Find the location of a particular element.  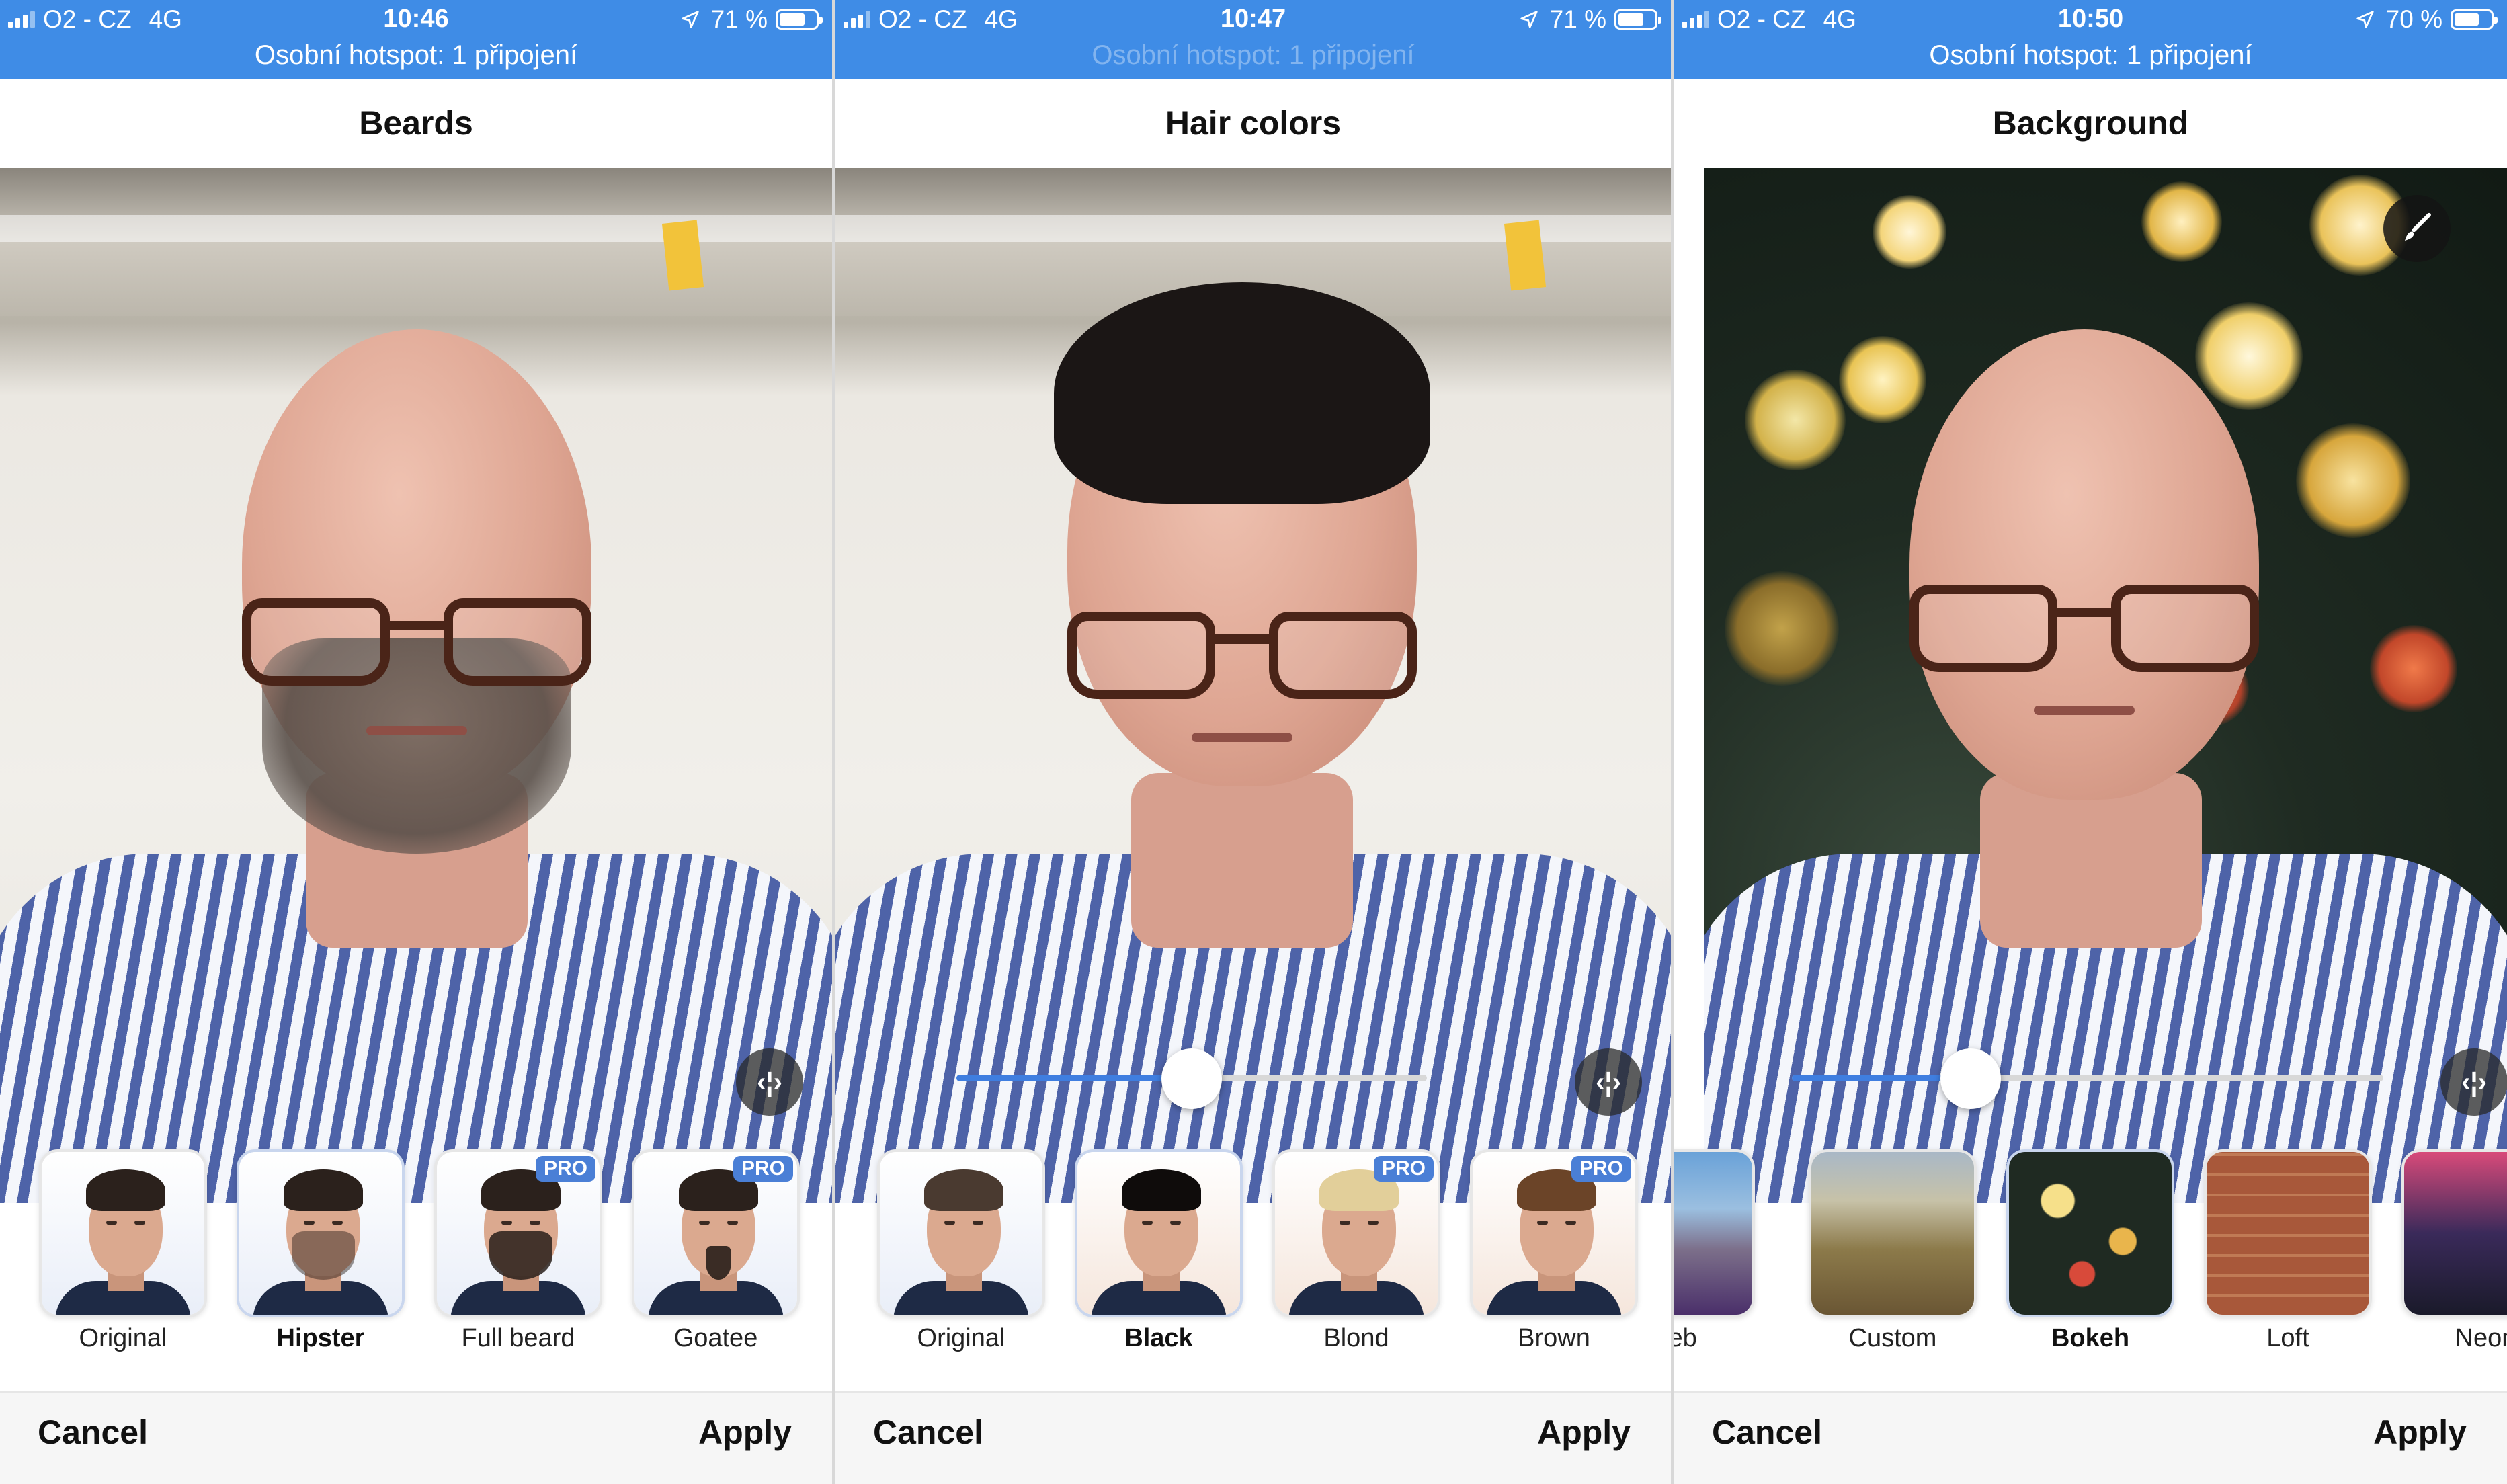

nav-bar: Background is located at coordinates (2090, 123).